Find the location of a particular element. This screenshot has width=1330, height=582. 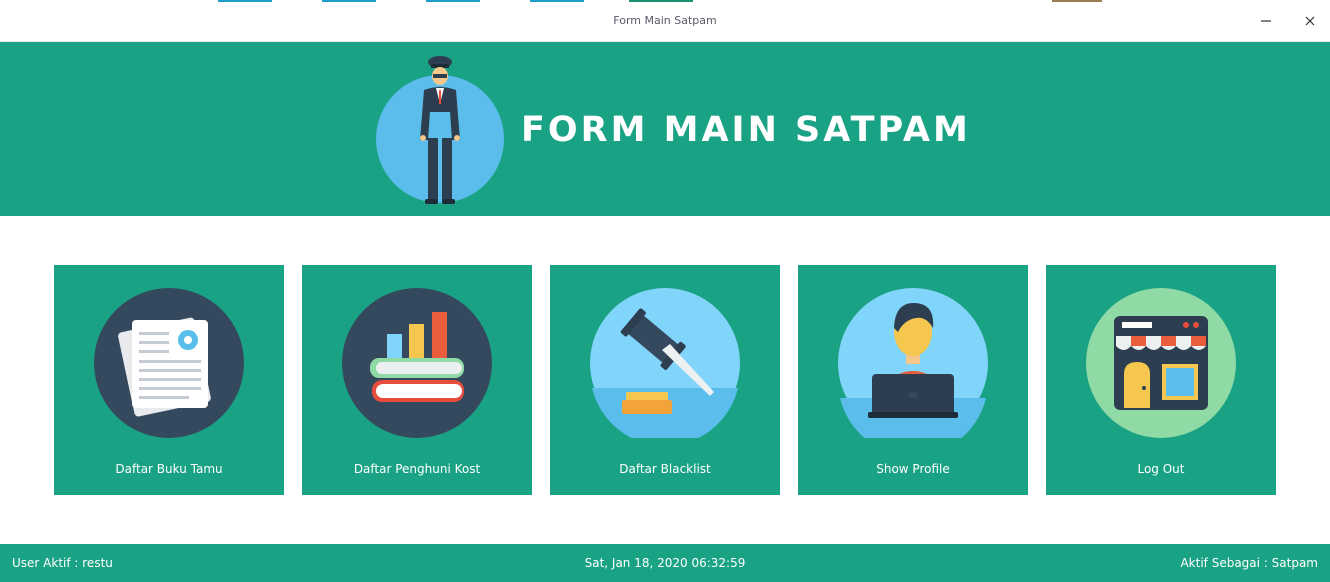

minimize-button is located at coordinates (1266, 21).